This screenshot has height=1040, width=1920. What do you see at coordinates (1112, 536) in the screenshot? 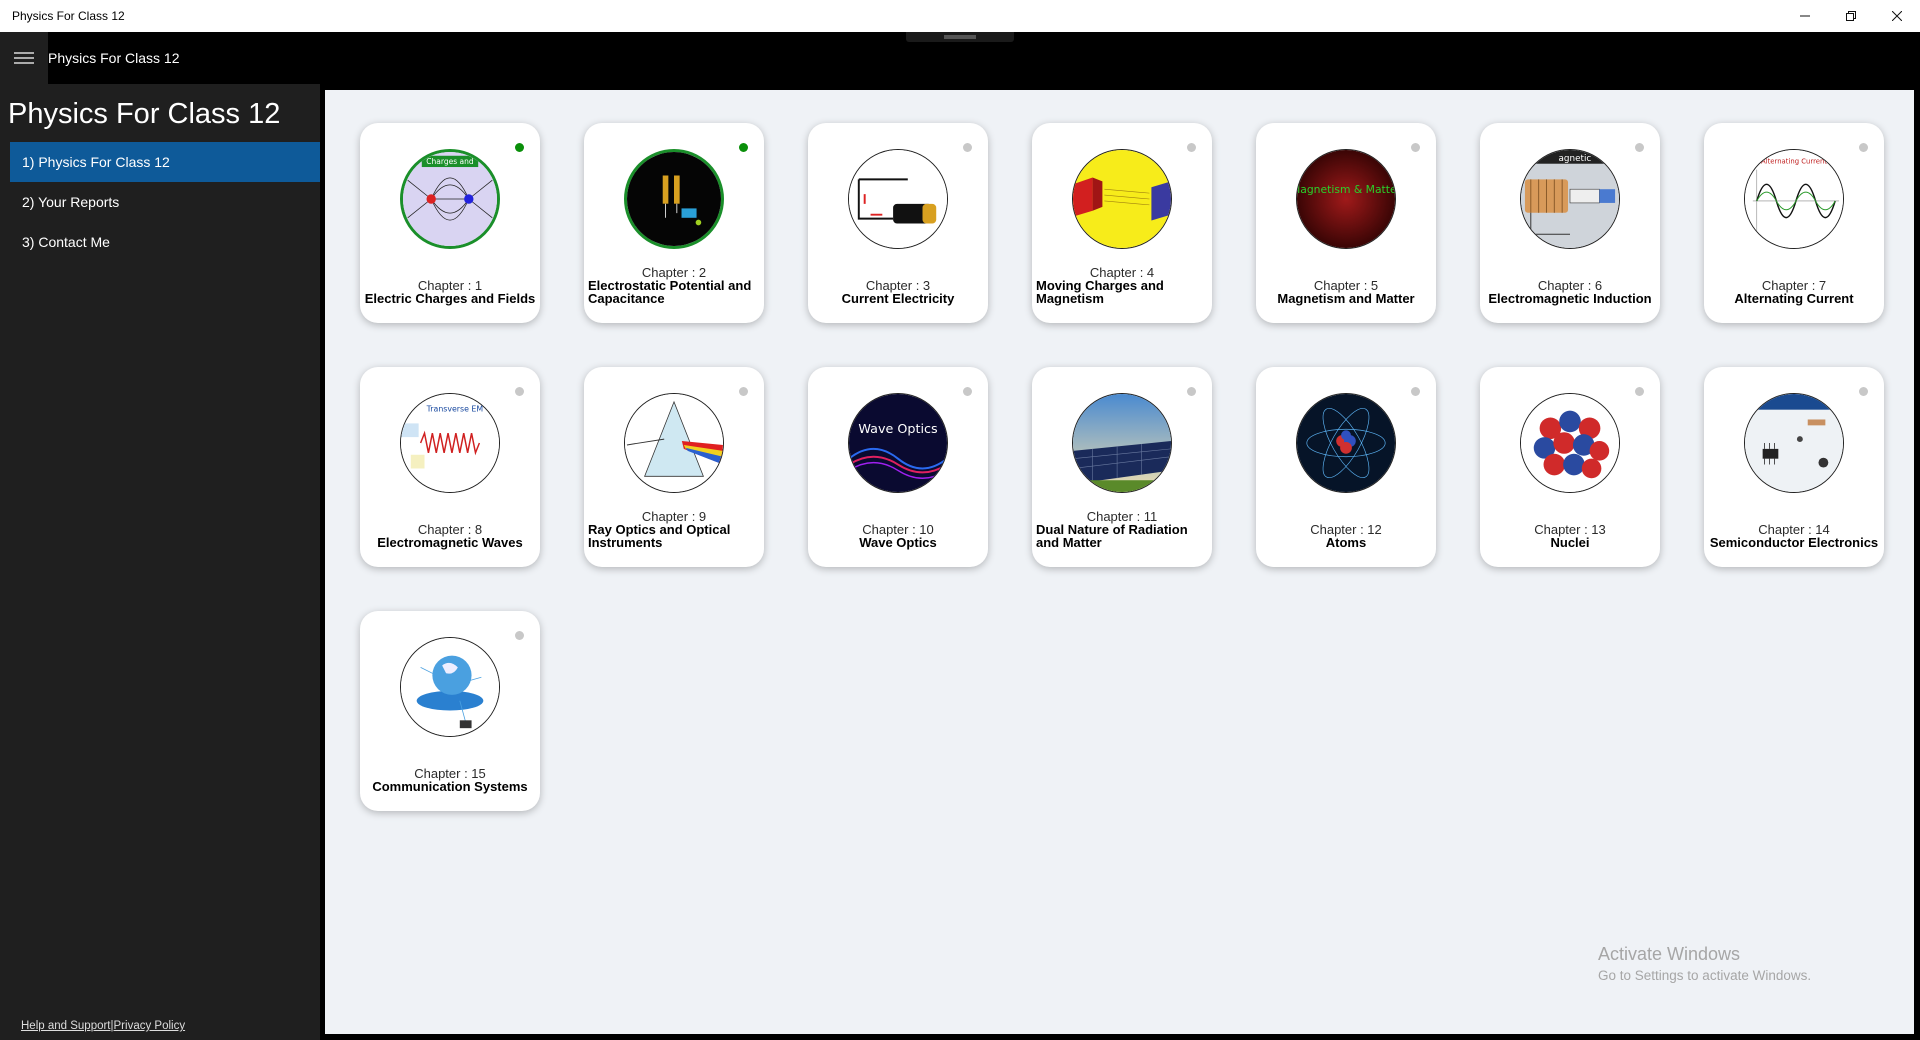
I see `chapter-name: Dual Nature of Radiation and Matter` at bounding box center [1112, 536].